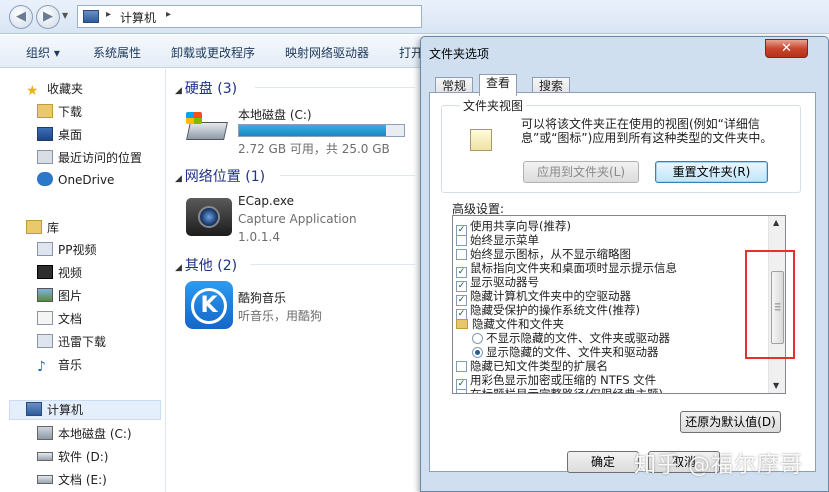  Describe the element at coordinates (573, 268) in the screenshot. I see `setting-label: 鼠标指向文件夹和桌面项时显示提示信息` at that location.